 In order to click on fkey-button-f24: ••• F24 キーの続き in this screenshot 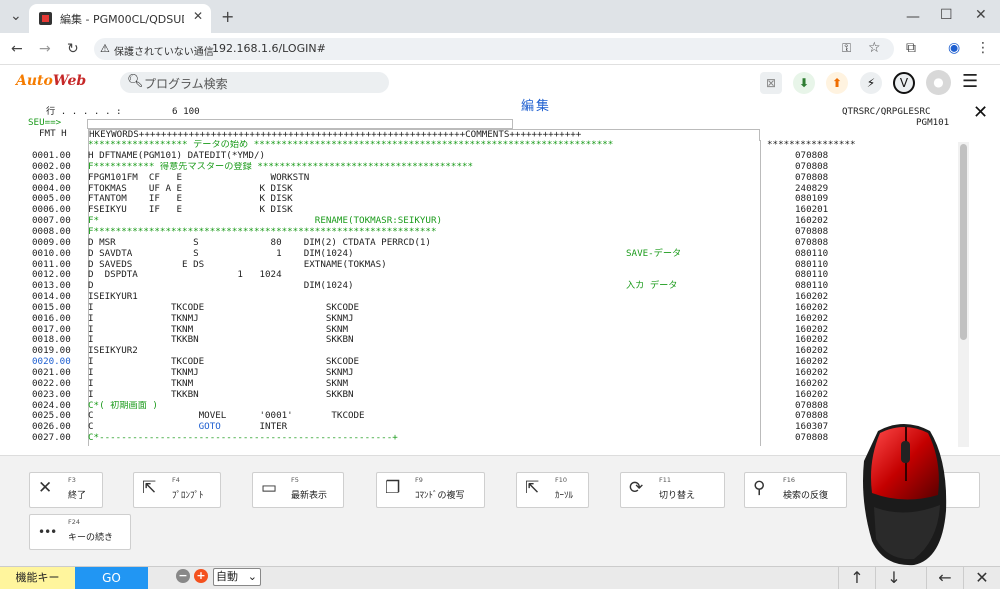, I will do `click(80, 532)`.